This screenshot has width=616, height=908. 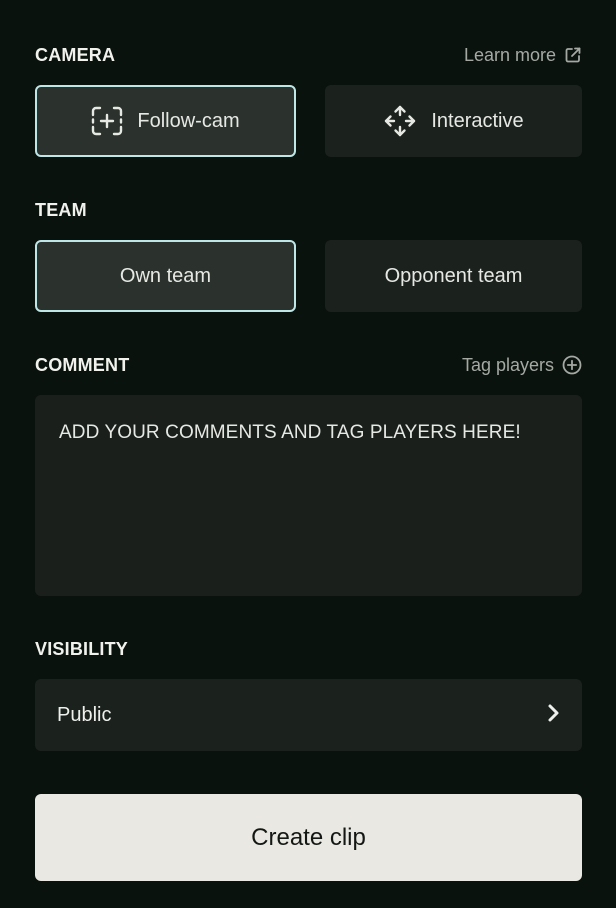 I want to click on create-clip-label: Create clip, so click(x=308, y=837).